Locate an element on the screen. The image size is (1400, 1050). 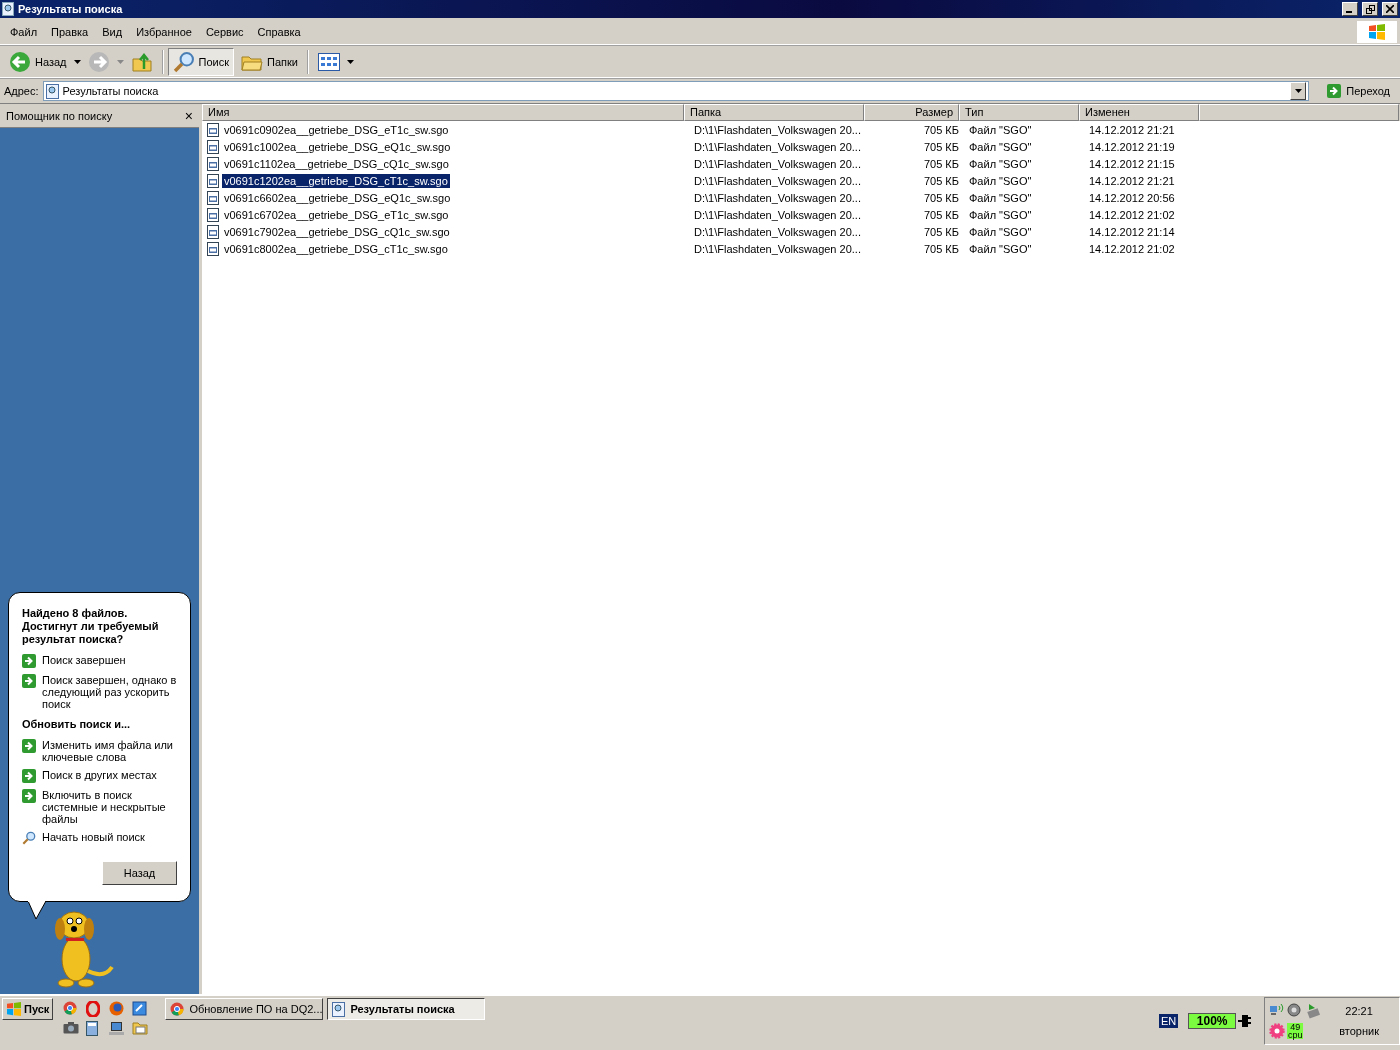
folder-icon is located at coordinates (140, 1028).